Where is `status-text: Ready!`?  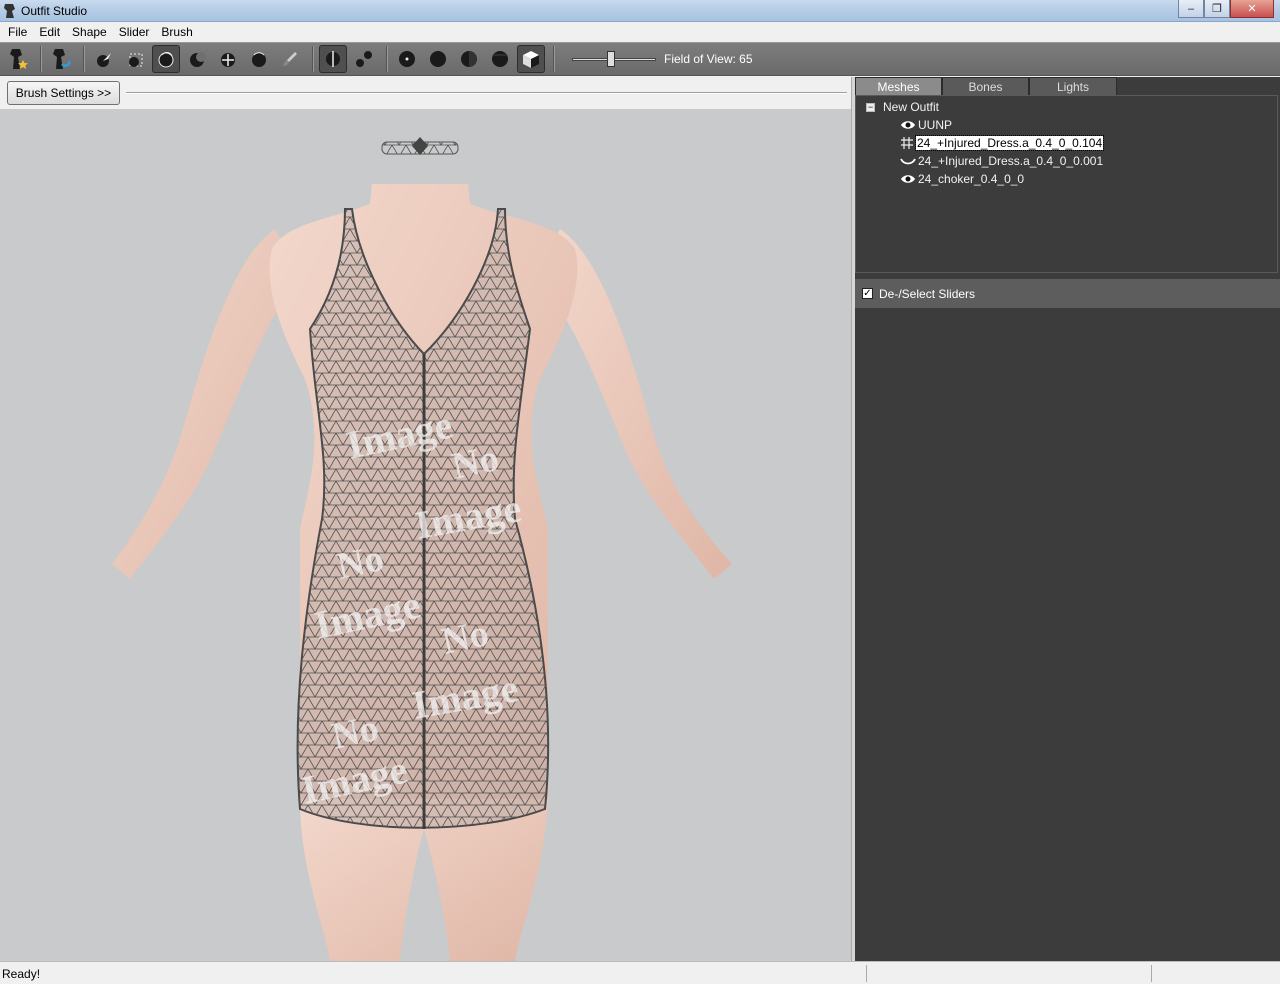
status-text: Ready! is located at coordinates (21, 974).